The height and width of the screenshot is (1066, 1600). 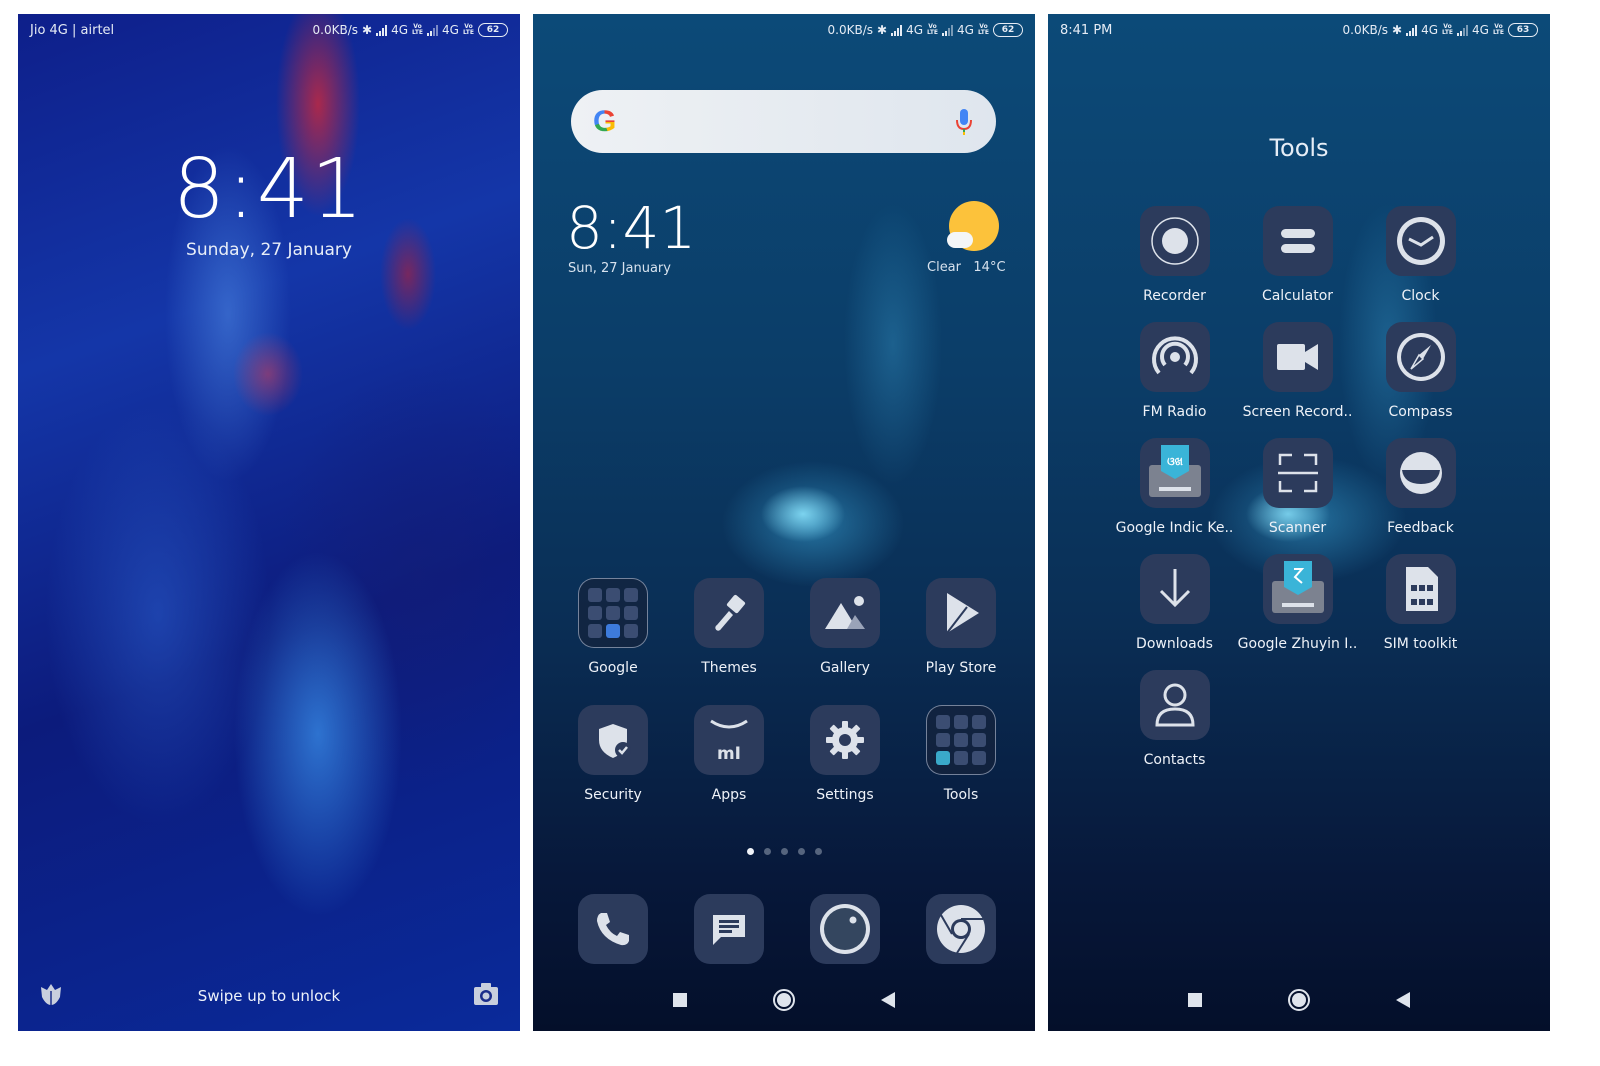 What do you see at coordinates (1174, 255) in the screenshot?
I see `app-recorder: Recorder` at bounding box center [1174, 255].